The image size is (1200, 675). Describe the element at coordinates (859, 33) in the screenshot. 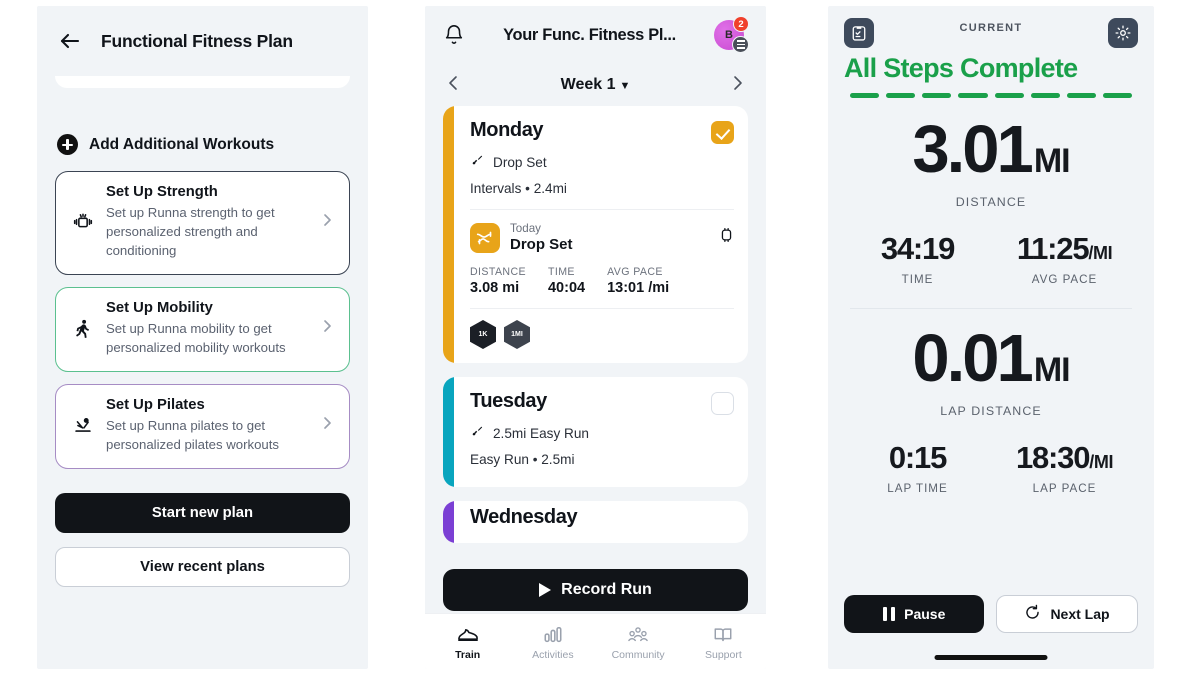

I see `clipboard-check-icon` at that location.